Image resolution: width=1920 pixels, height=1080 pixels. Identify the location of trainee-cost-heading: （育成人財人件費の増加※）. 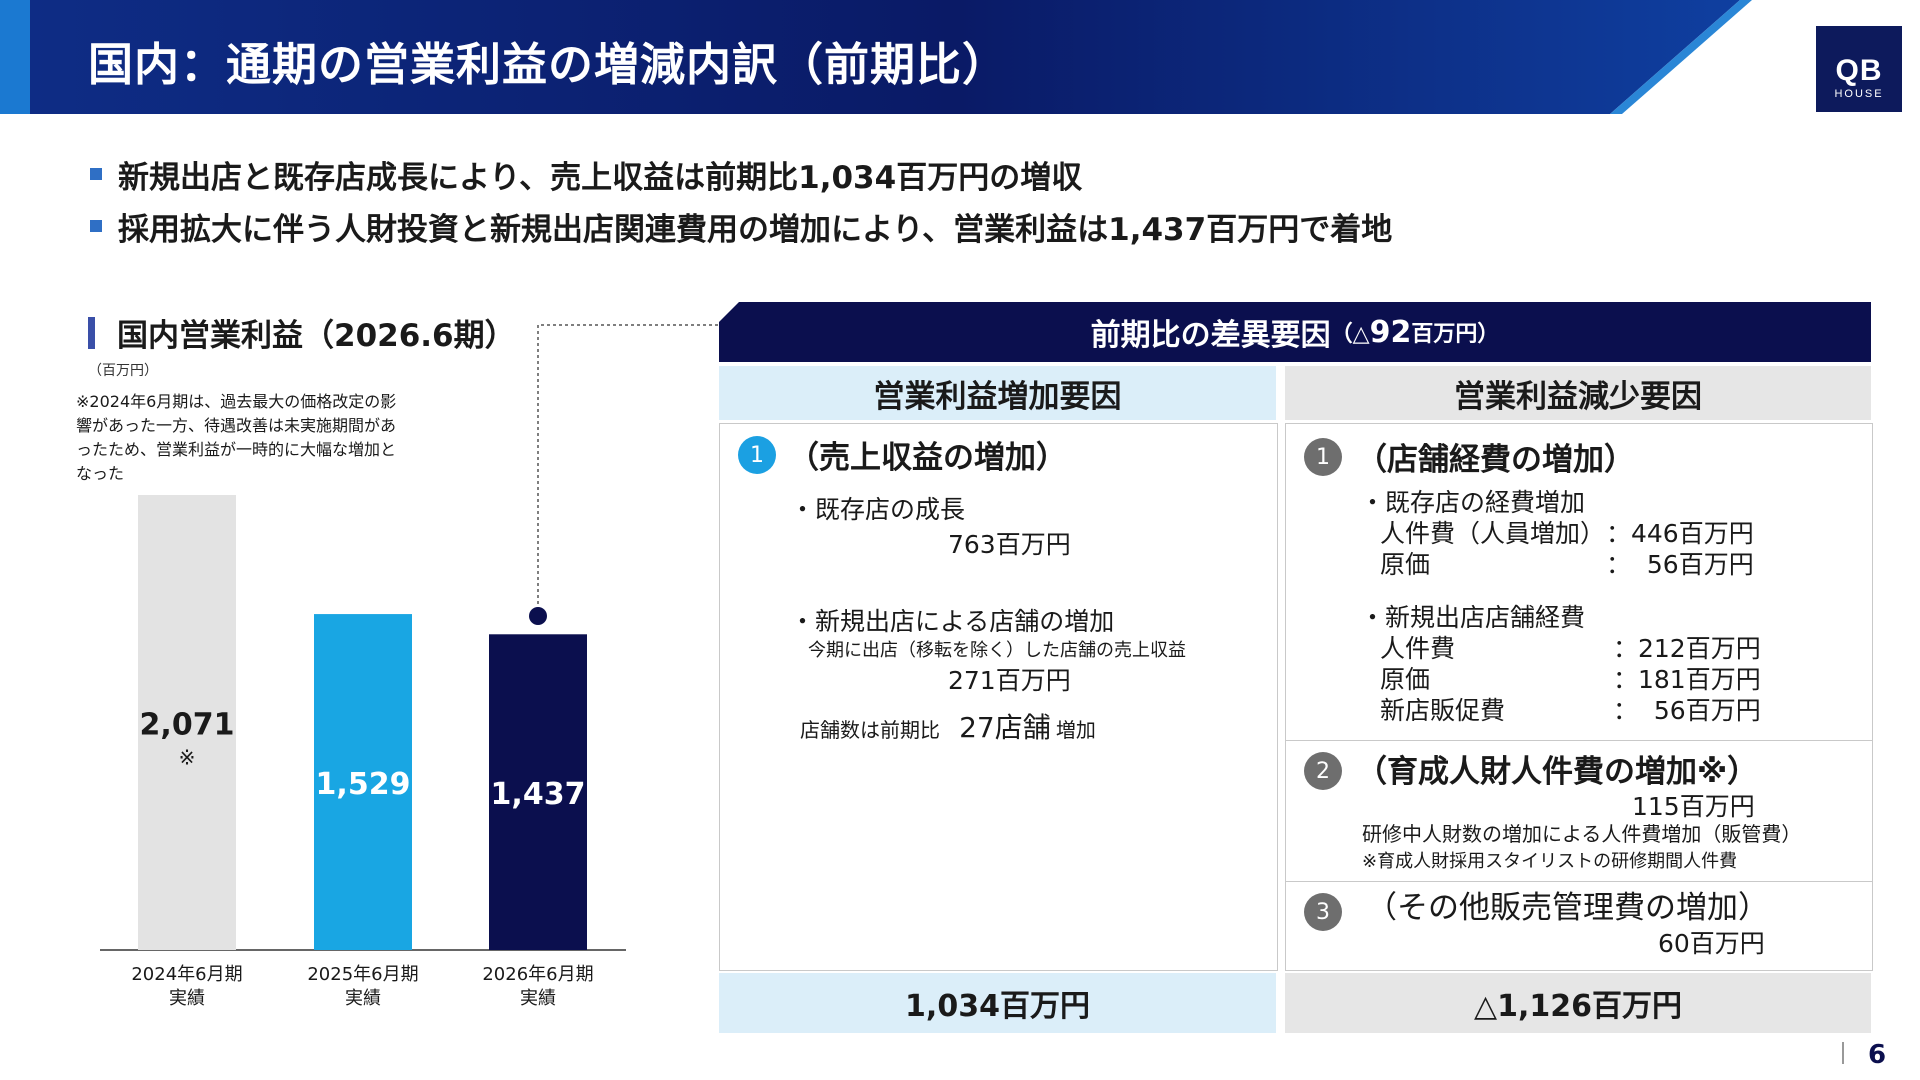
(1557, 772).